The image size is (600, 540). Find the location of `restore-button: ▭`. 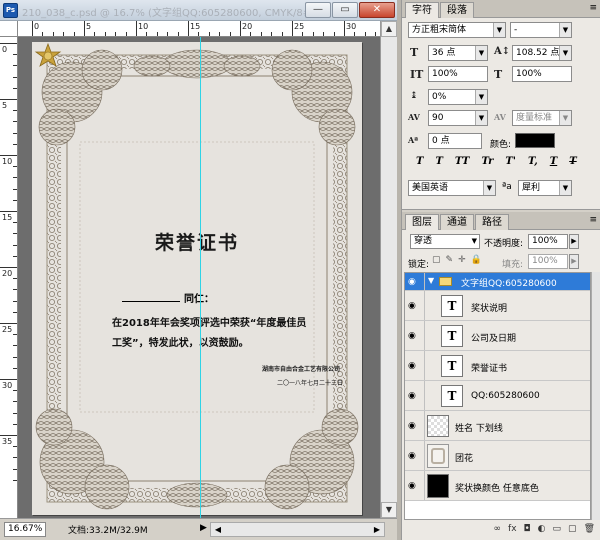

restore-button: ▭ is located at coordinates (345, 10).